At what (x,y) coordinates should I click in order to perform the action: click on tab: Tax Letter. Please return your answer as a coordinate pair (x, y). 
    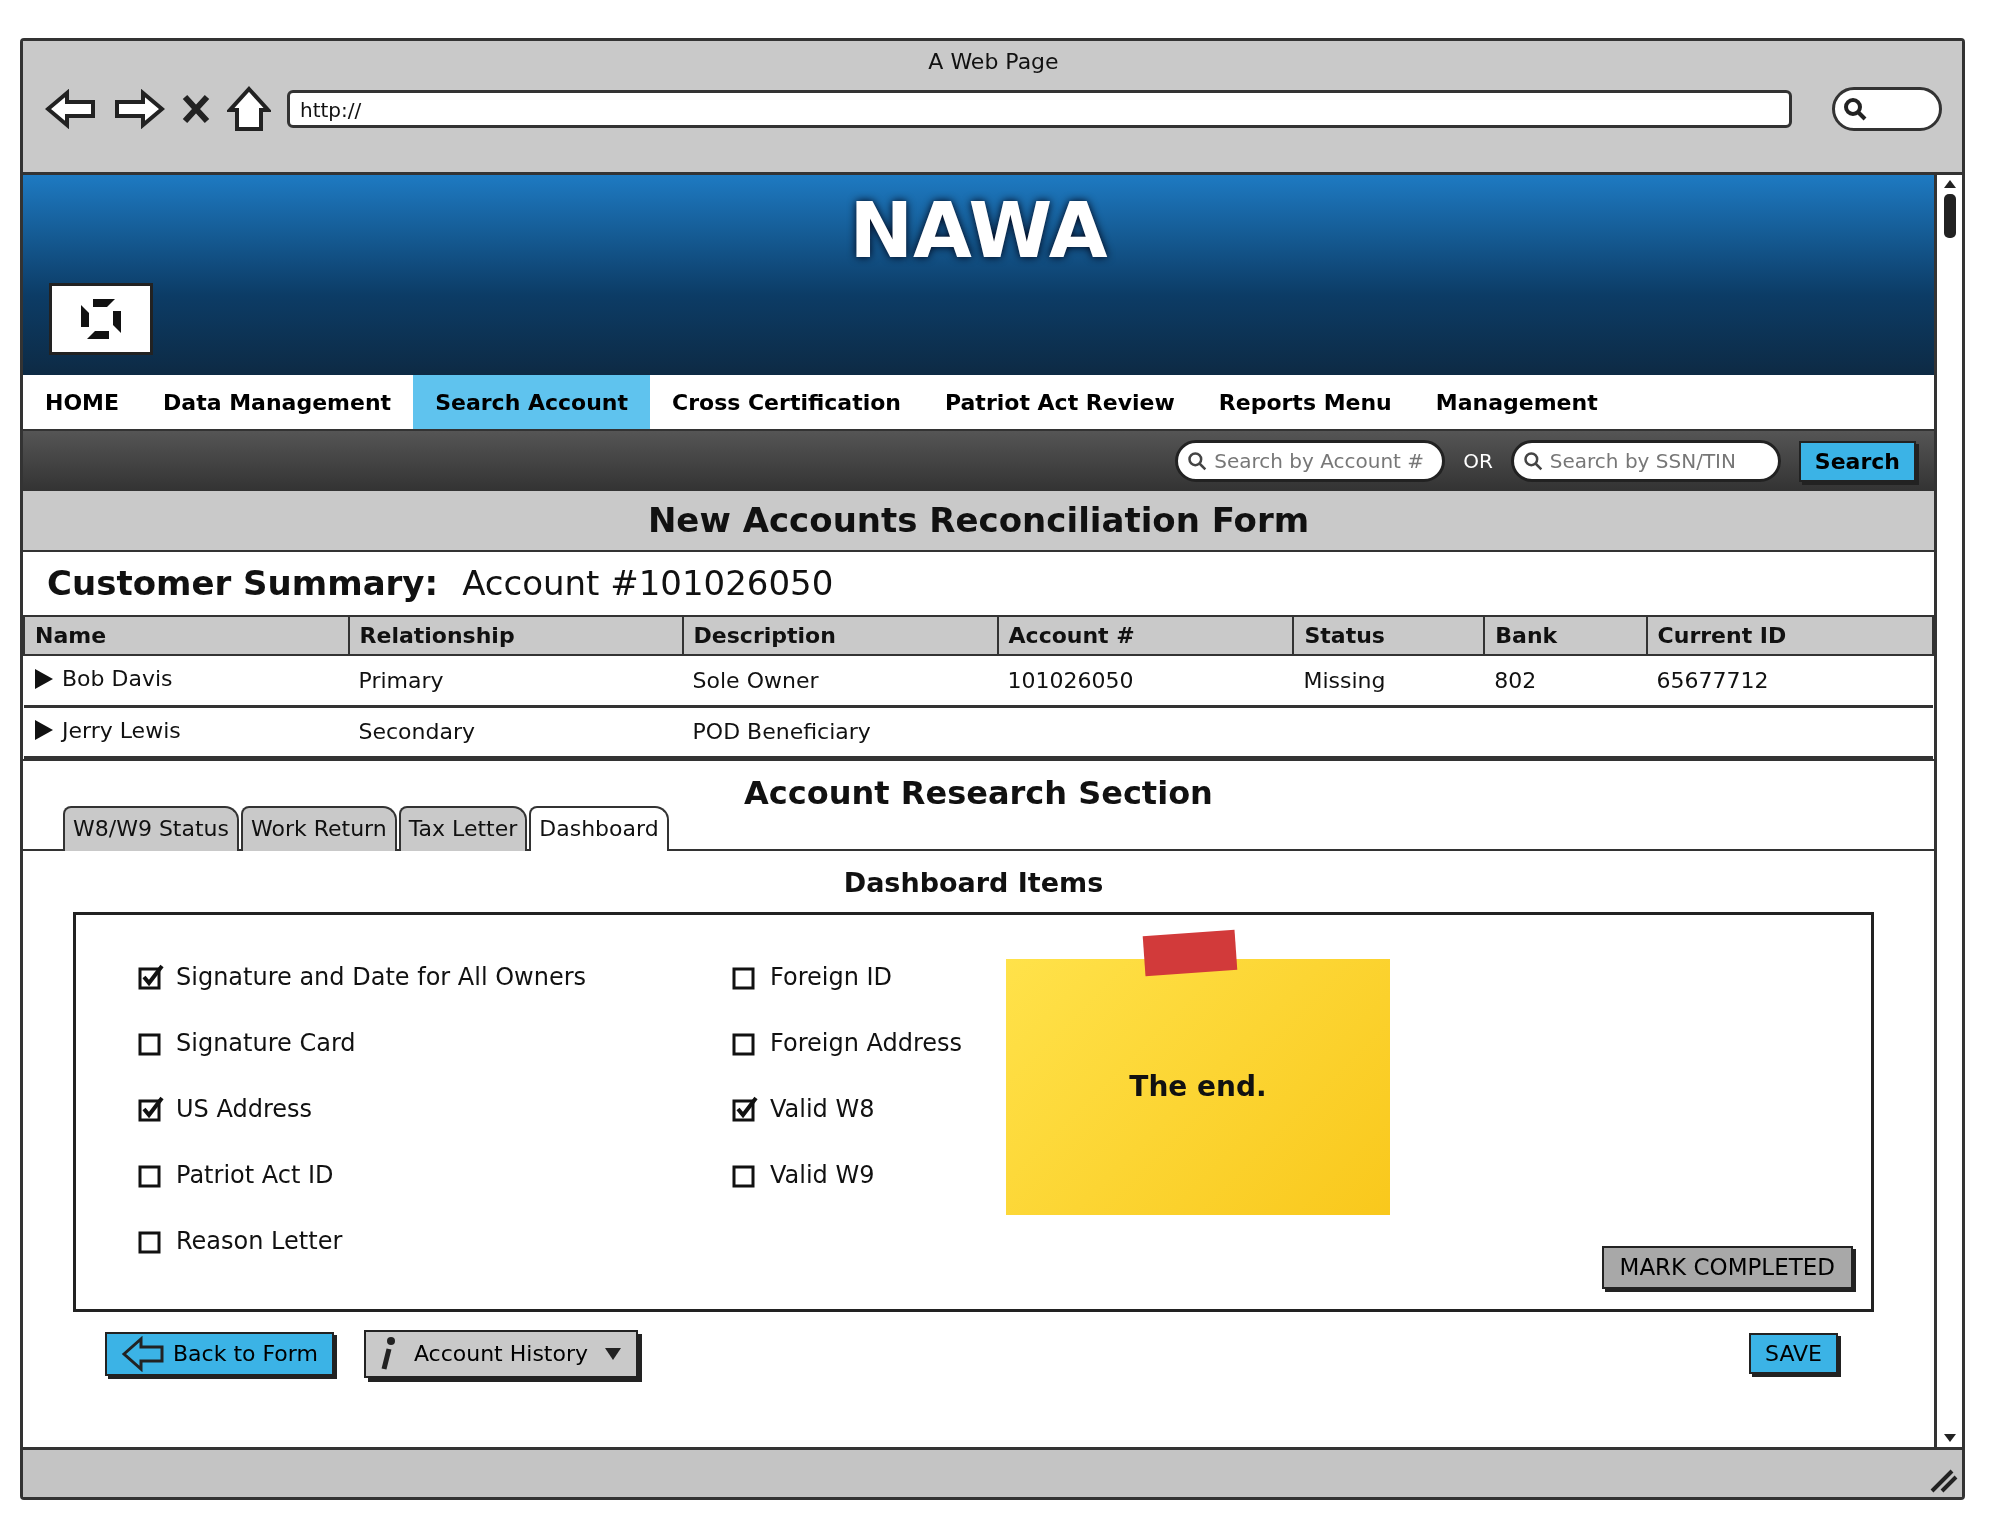
    Looking at the image, I should click on (463, 828).